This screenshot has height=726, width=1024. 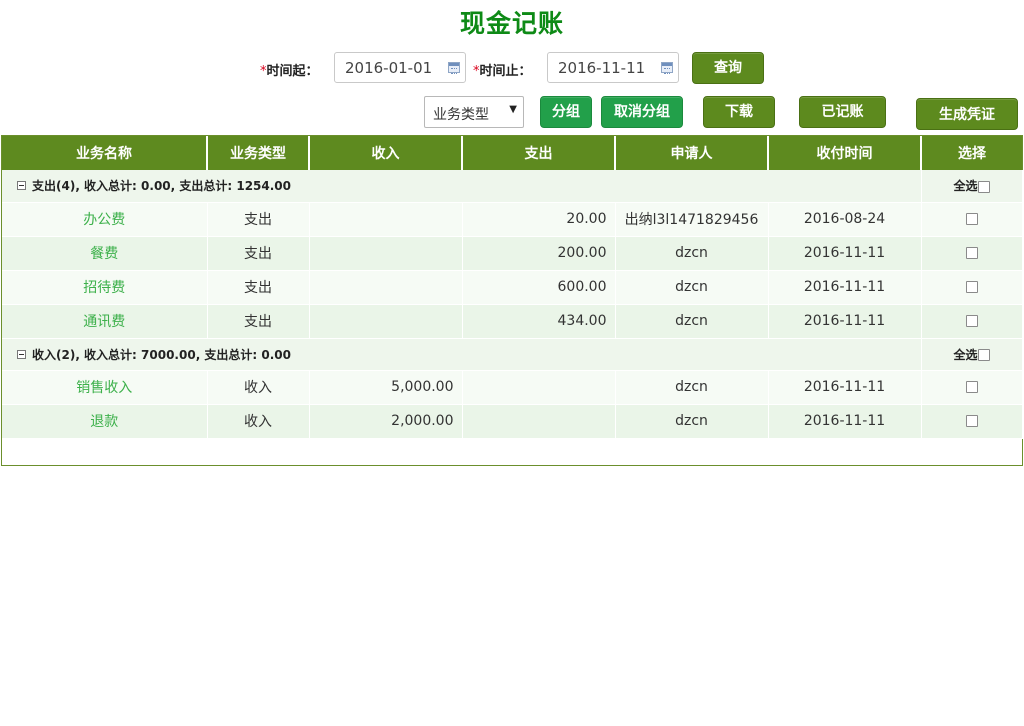 I want to click on group-row-income: 收入(2), 收入总计: 7000.00, 支出总计: 0.00 全选, so click(x=512, y=354).